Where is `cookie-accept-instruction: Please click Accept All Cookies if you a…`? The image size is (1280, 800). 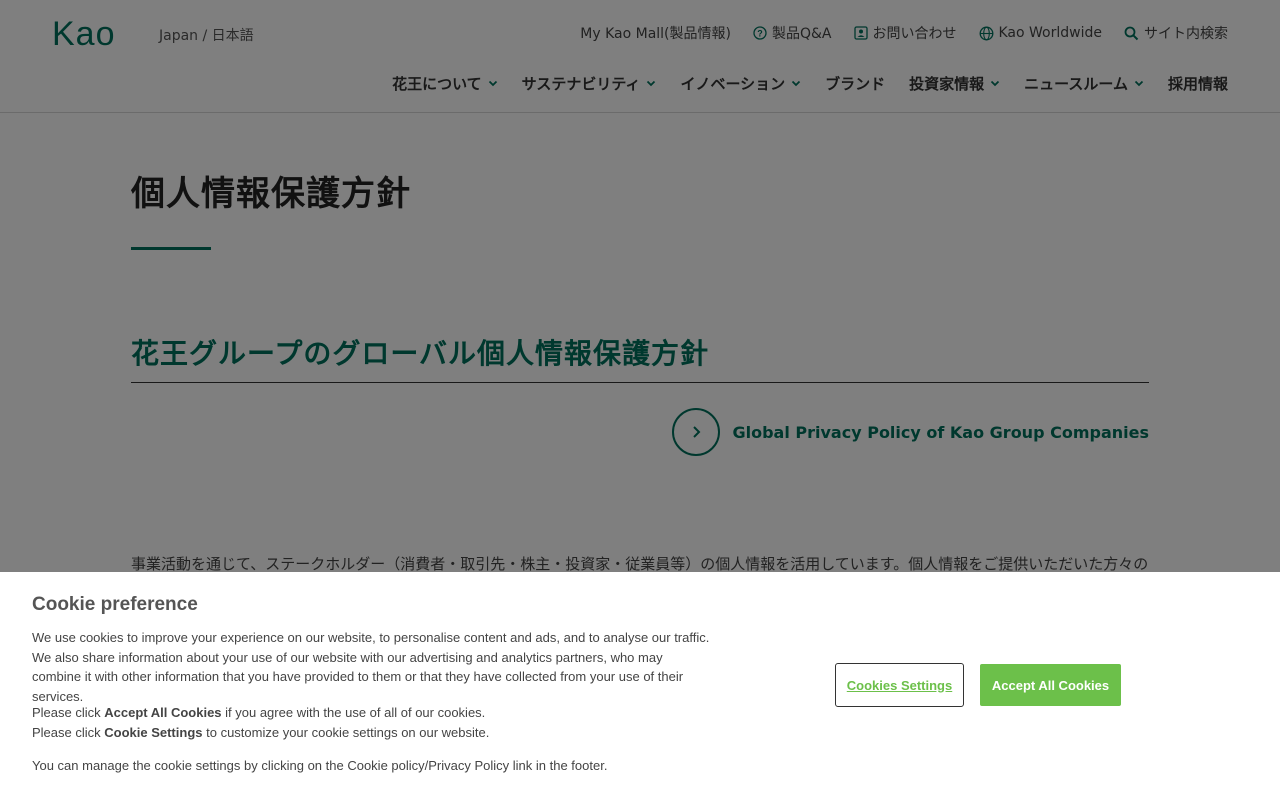
cookie-accept-instruction: Please click Accept All Cookies if you a… is located at coordinates (259, 712).